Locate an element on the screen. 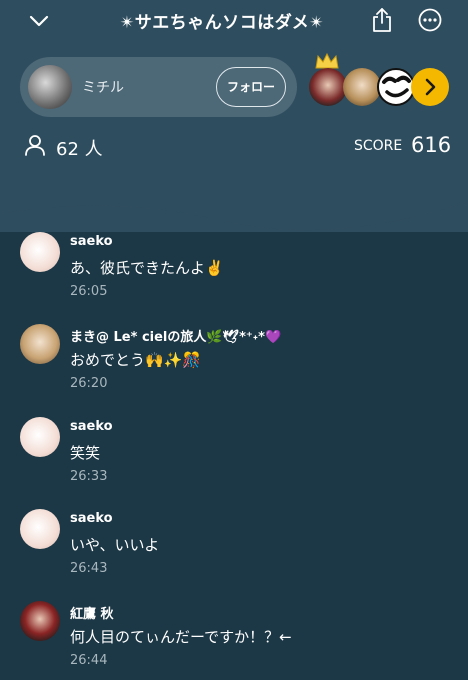 The width and height of the screenshot is (468, 680). top-bar: ✴サエちゃんソコはダメ✴ is located at coordinates (234, 21).